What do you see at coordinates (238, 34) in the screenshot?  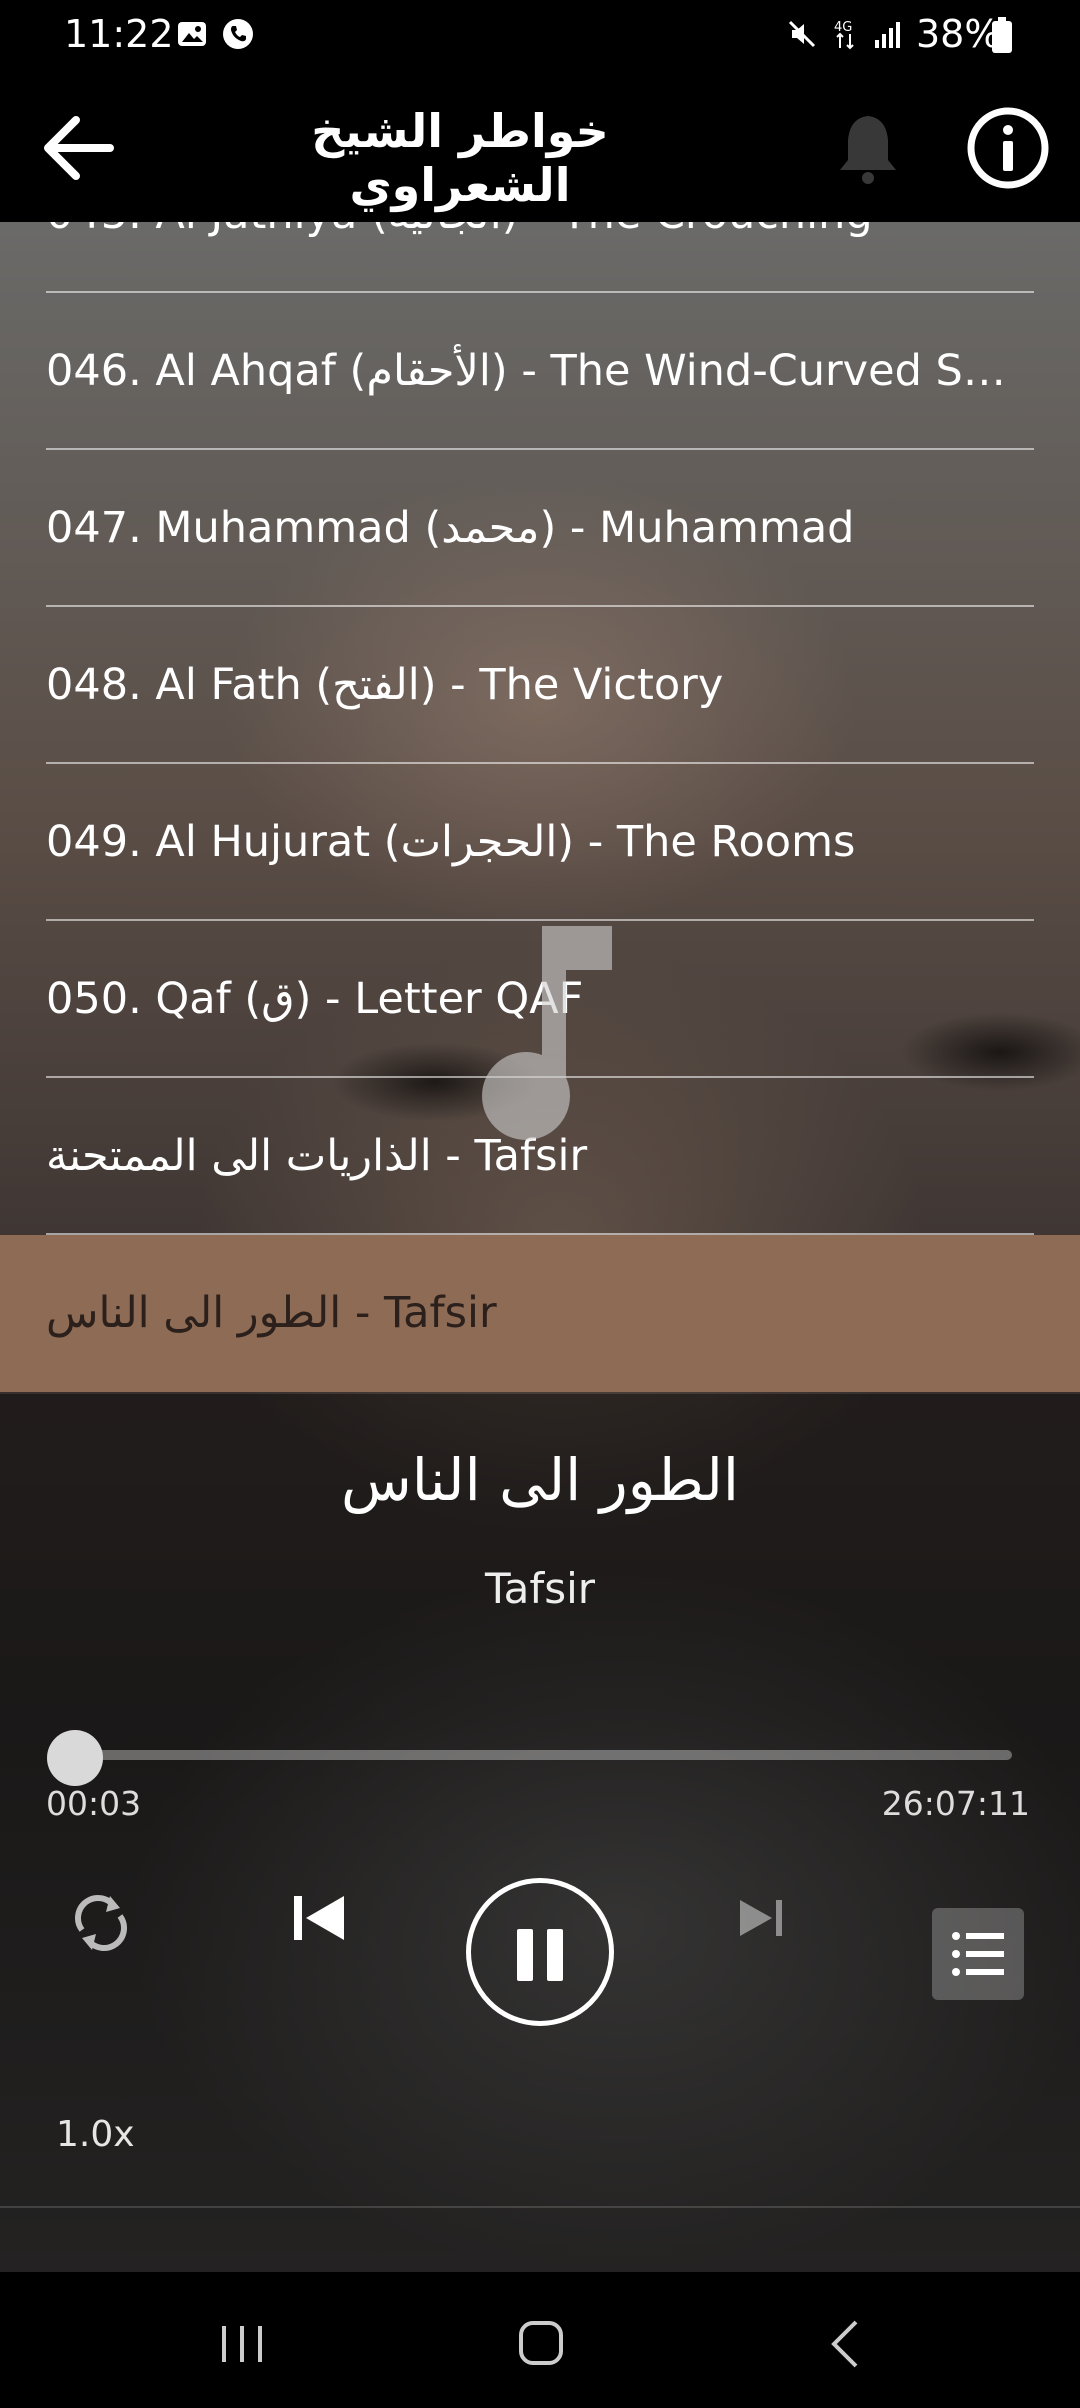 I see `phone-icon` at bounding box center [238, 34].